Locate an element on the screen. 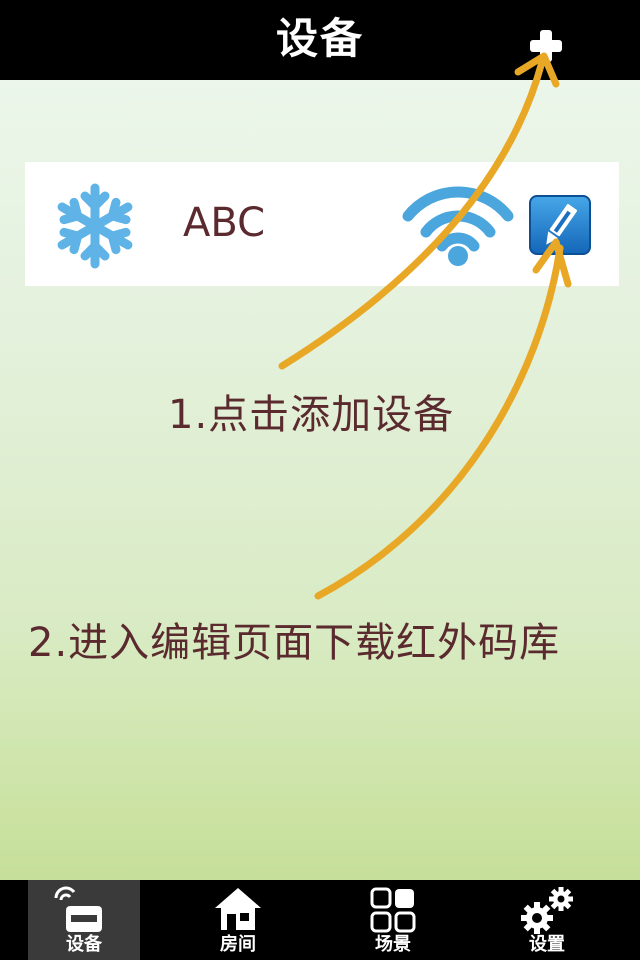  wifi-icon is located at coordinates (458, 226).